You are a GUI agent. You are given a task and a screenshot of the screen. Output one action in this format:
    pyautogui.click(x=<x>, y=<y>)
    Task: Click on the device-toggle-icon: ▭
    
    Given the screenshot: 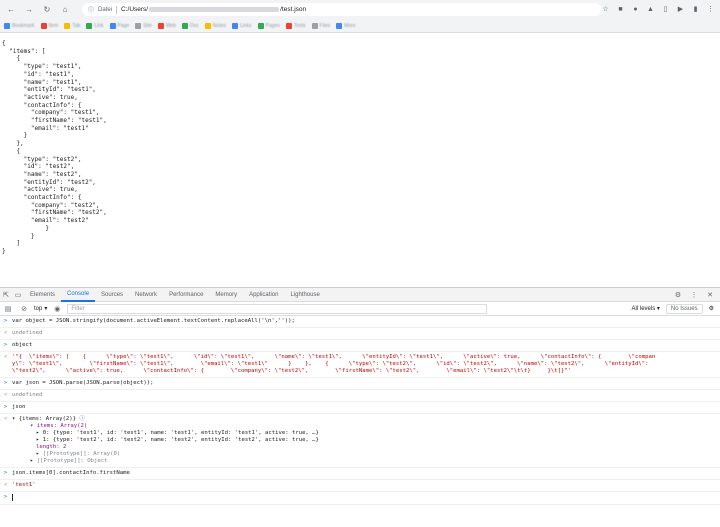 What is the action you would take?
    pyautogui.click(x=18, y=295)
    